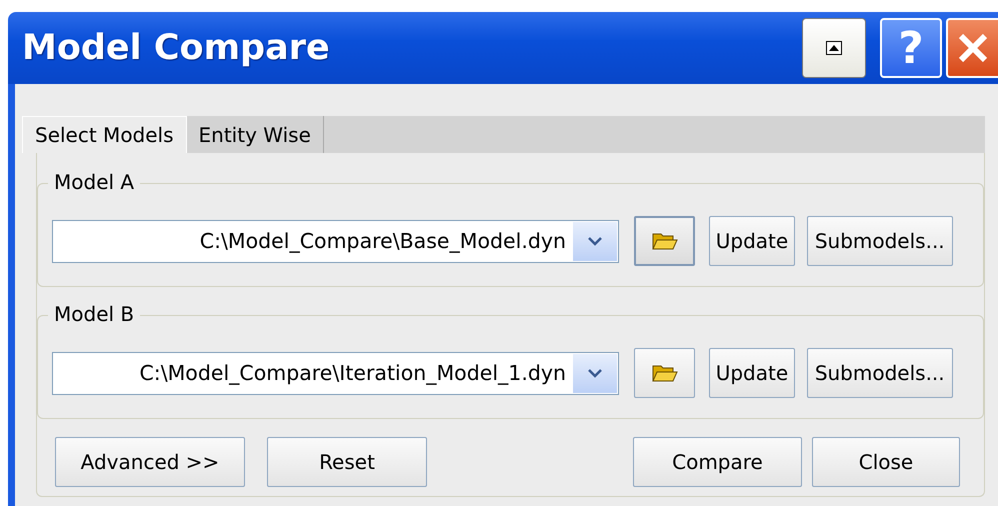 Image resolution: width=998 pixels, height=506 pixels. I want to click on dialog-button: Advanced >>, so click(150, 462).